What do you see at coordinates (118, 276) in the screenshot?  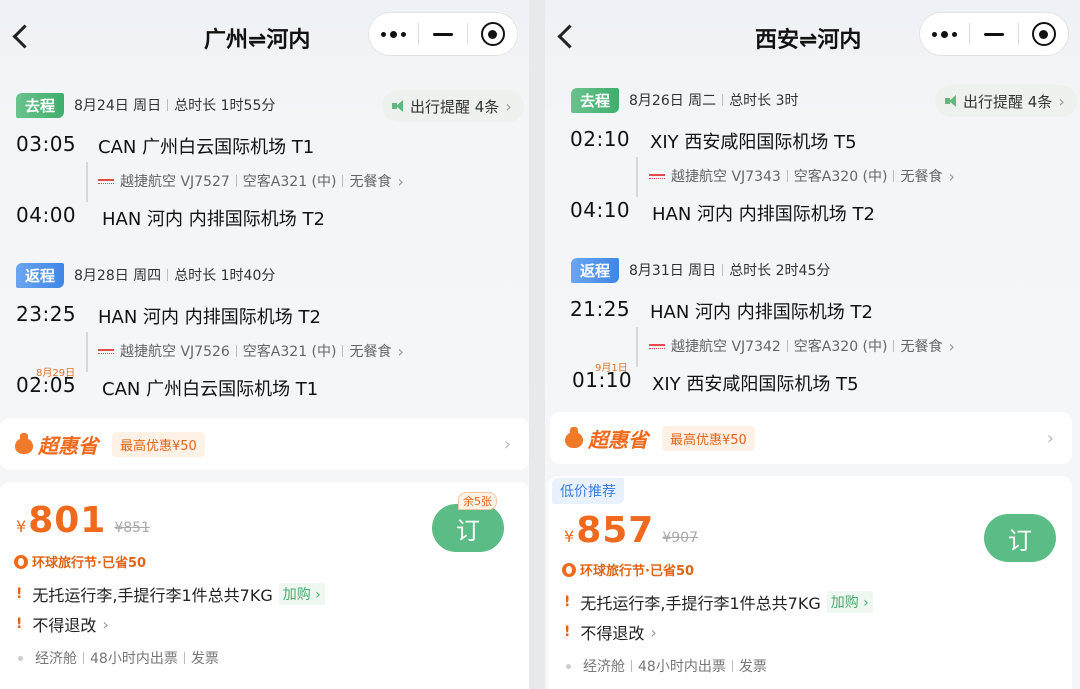 I see `trip-date: 8月28日 周四` at bounding box center [118, 276].